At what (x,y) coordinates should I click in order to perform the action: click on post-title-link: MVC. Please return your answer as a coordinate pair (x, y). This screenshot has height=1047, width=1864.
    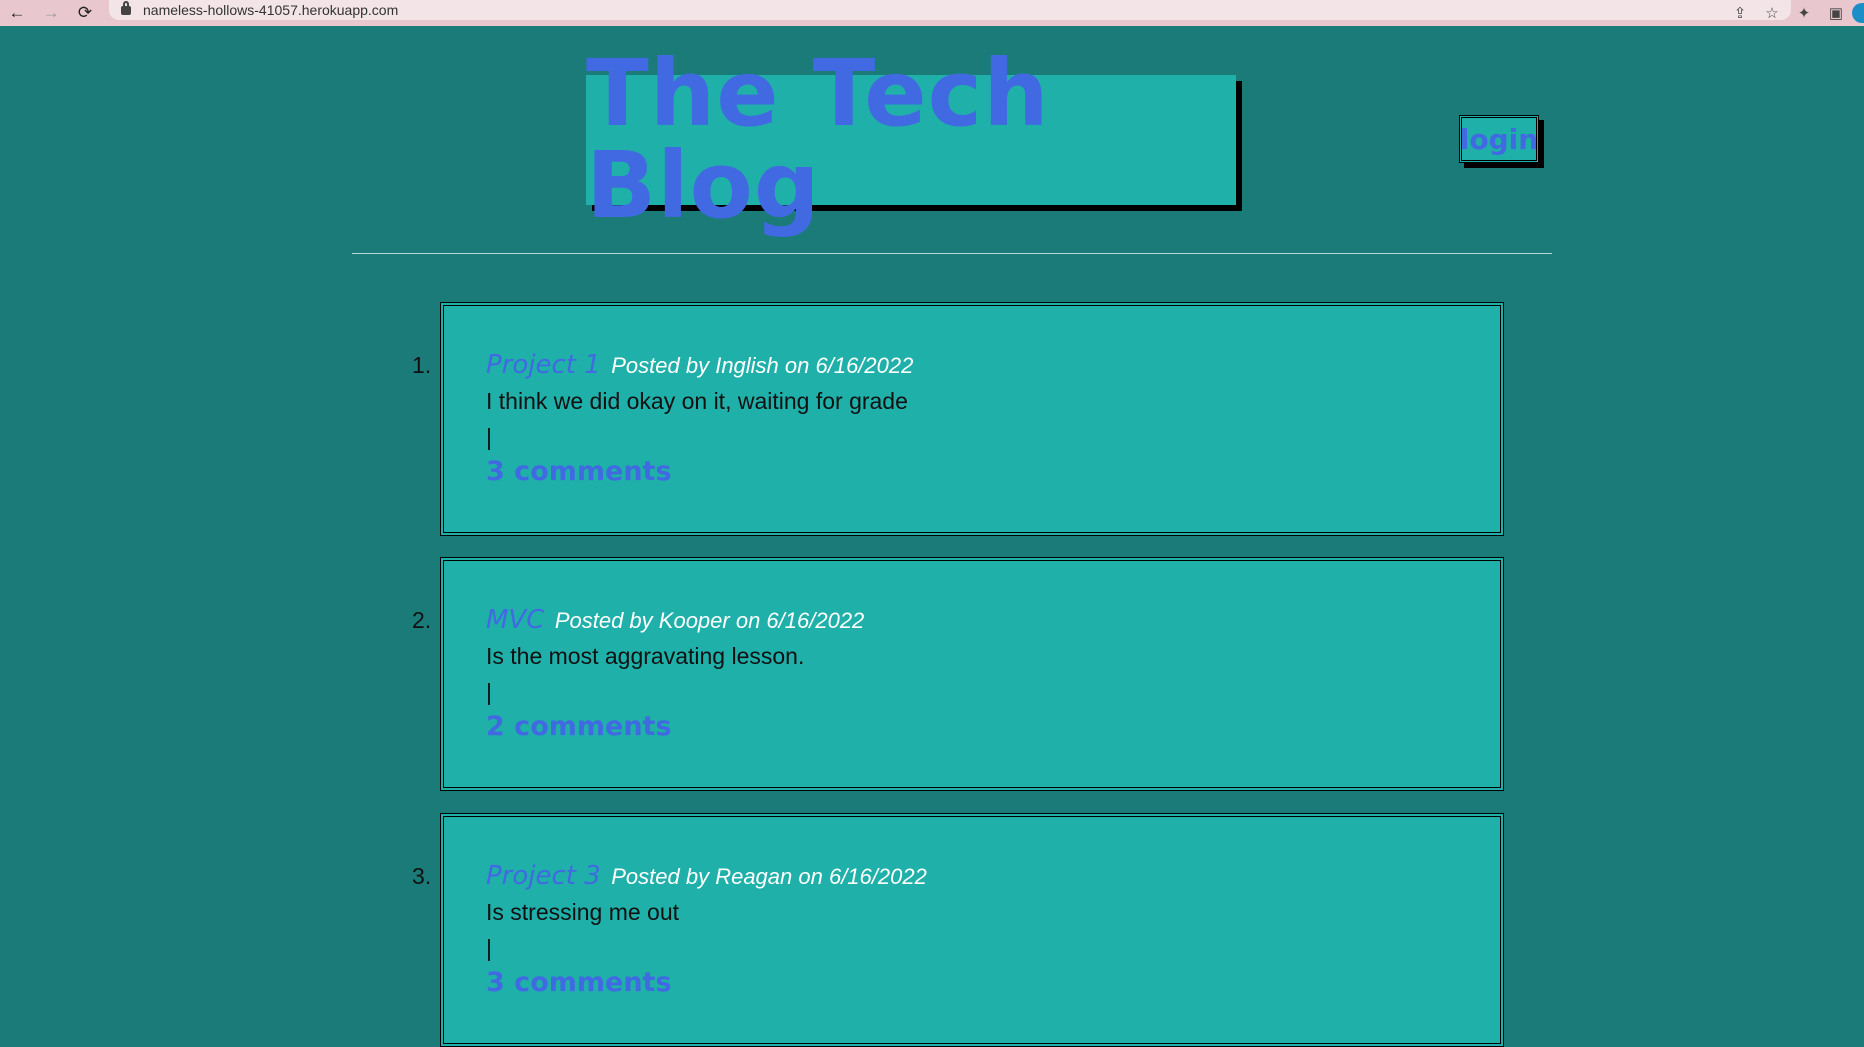
    Looking at the image, I should click on (515, 620).